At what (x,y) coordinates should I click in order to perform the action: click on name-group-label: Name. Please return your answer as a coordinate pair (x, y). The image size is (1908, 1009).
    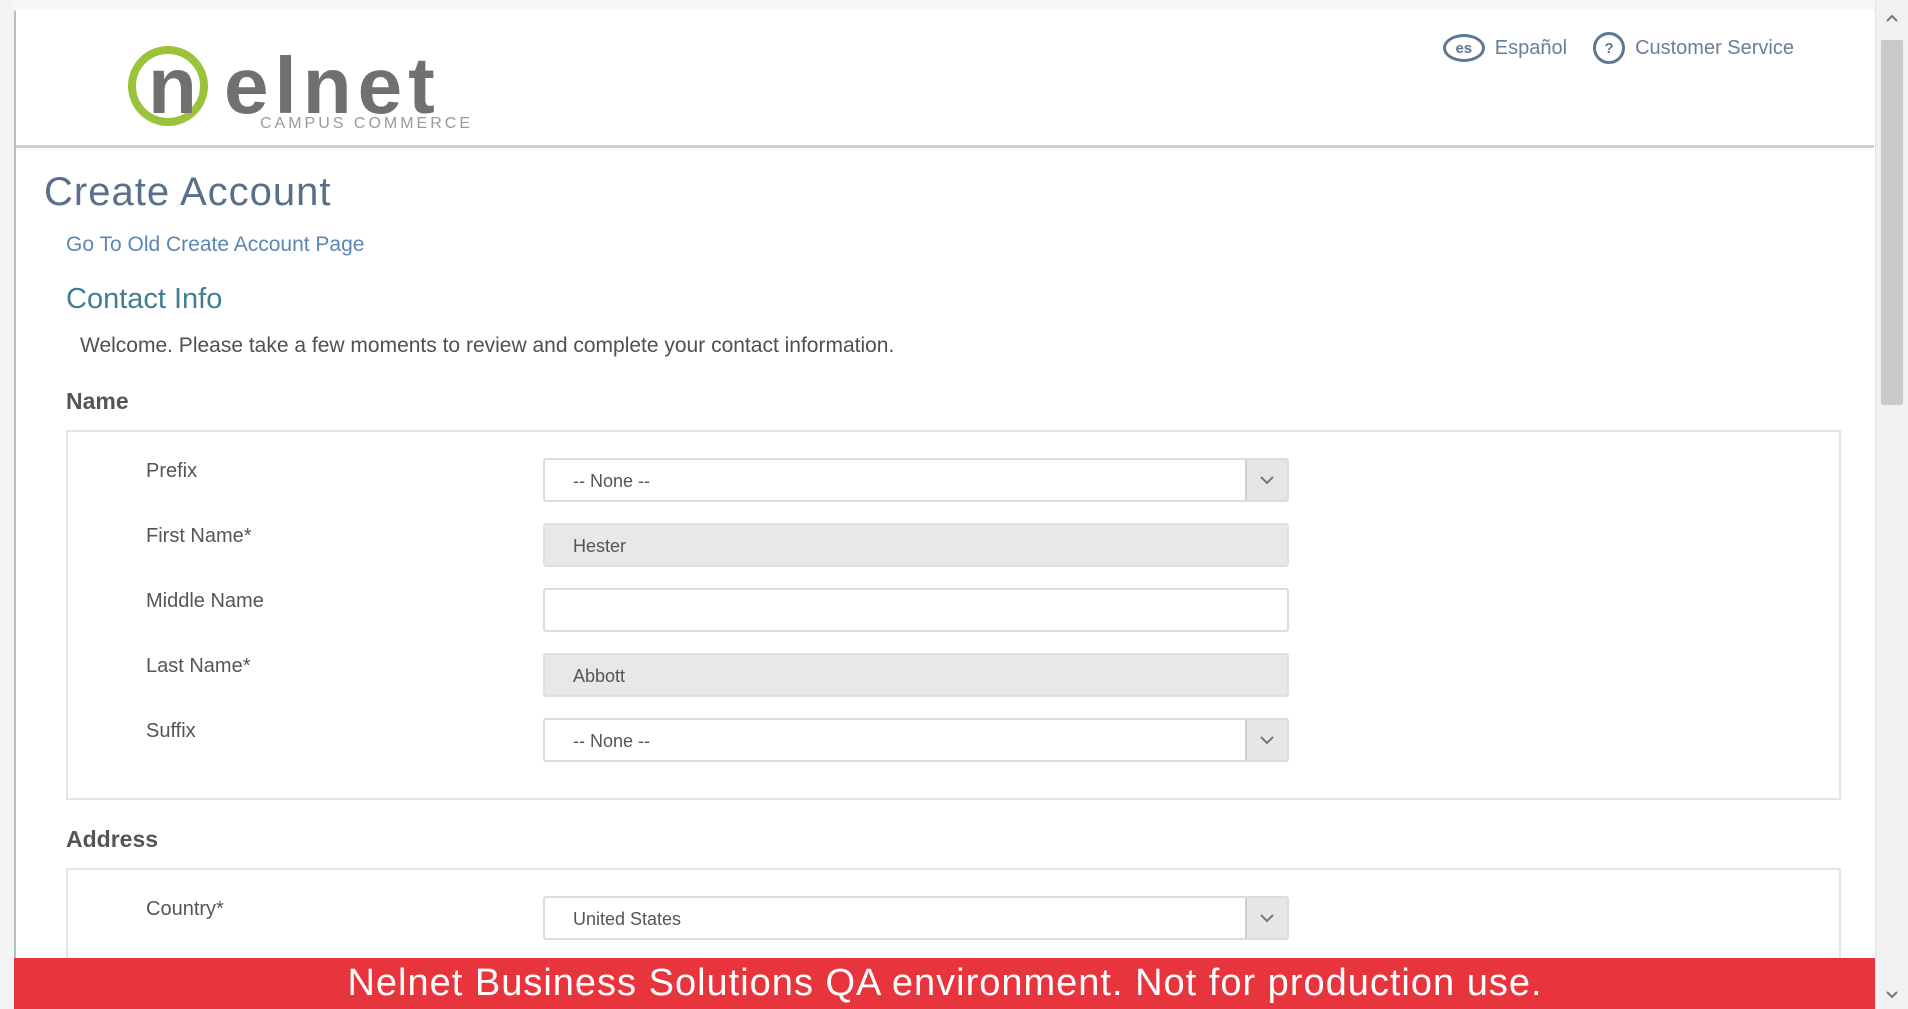
    Looking at the image, I should click on (97, 401).